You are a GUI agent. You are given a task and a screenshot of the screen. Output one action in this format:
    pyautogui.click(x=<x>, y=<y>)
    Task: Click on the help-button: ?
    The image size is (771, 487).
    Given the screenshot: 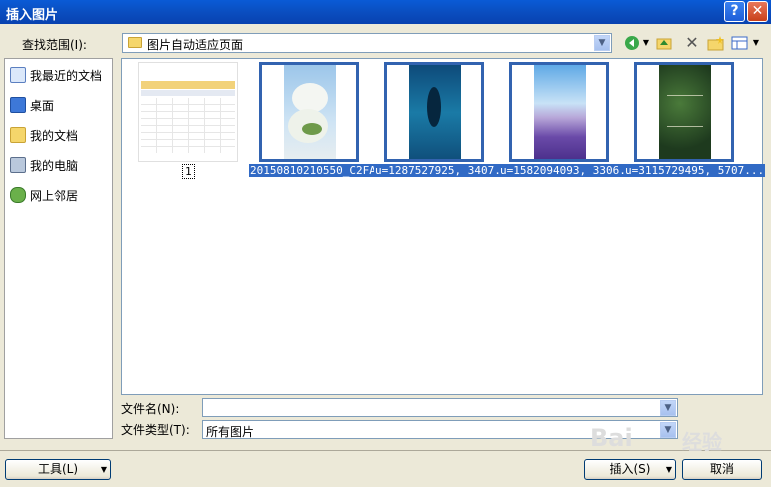 What is the action you would take?
    pyautogui.click(x=734, y=11)
    